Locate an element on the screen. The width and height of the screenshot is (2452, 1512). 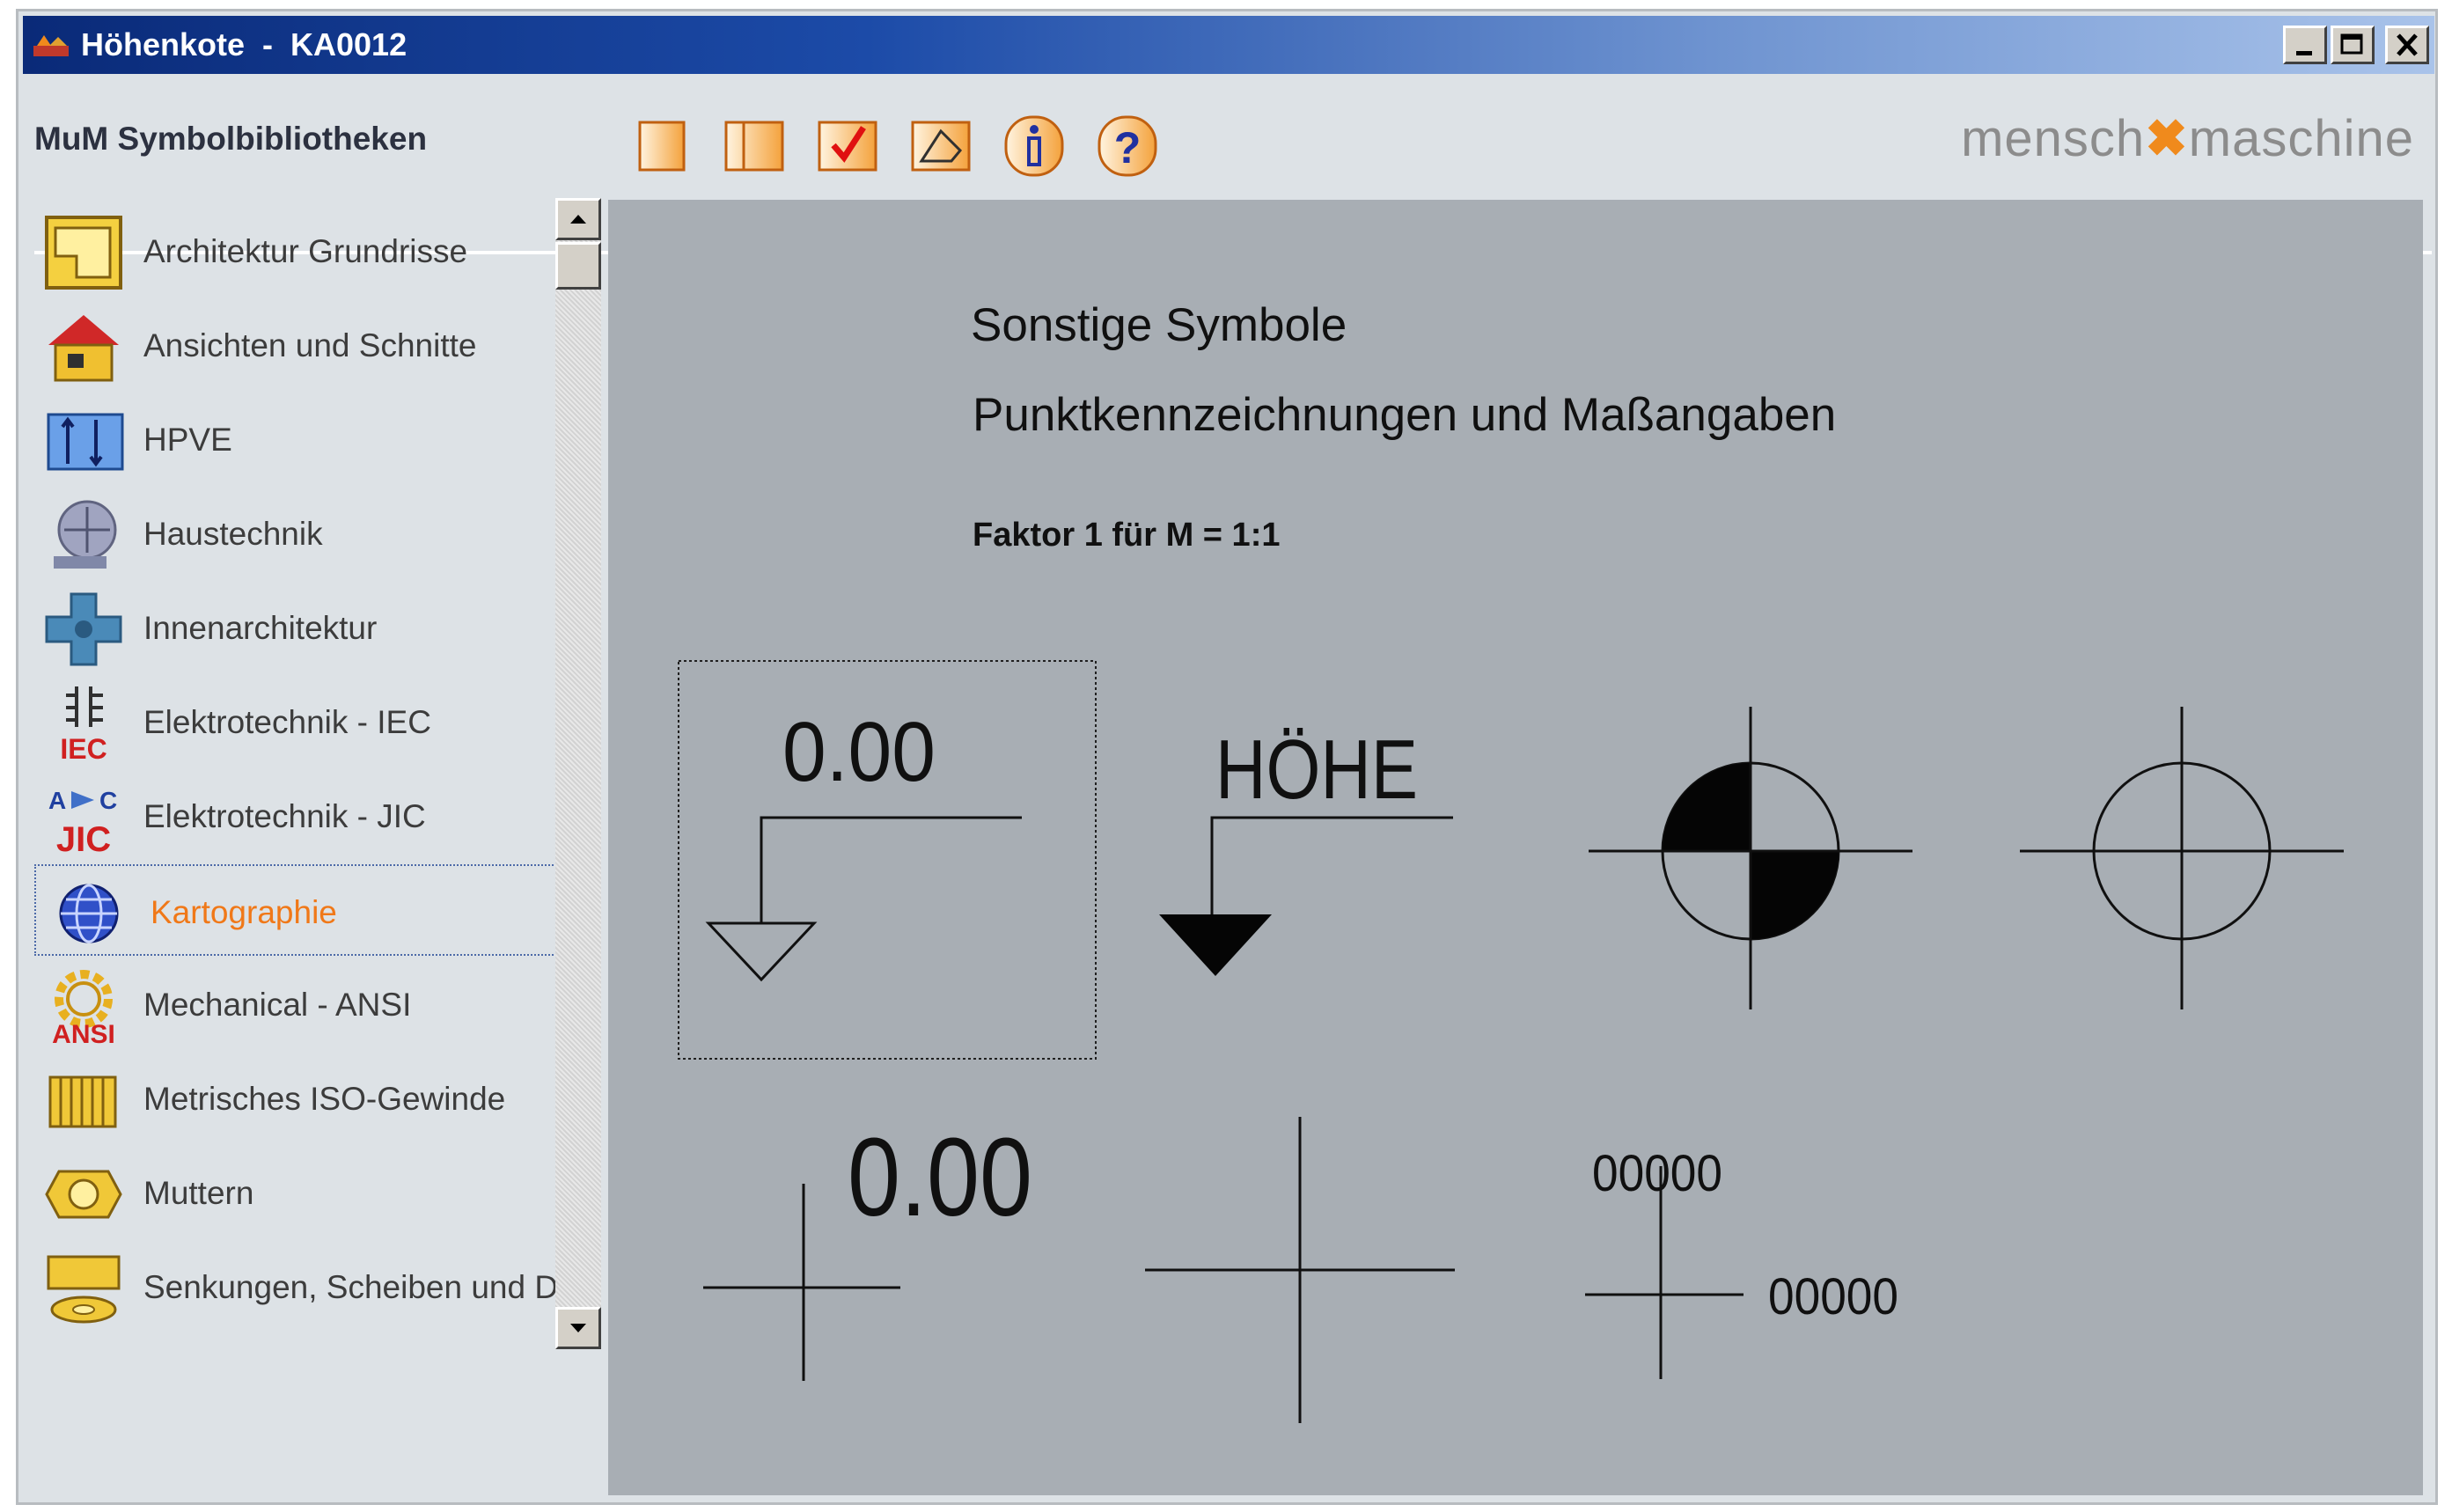
sidebar-item-label: Elektrotechnik - IEC is located at coordinates (287, 722).